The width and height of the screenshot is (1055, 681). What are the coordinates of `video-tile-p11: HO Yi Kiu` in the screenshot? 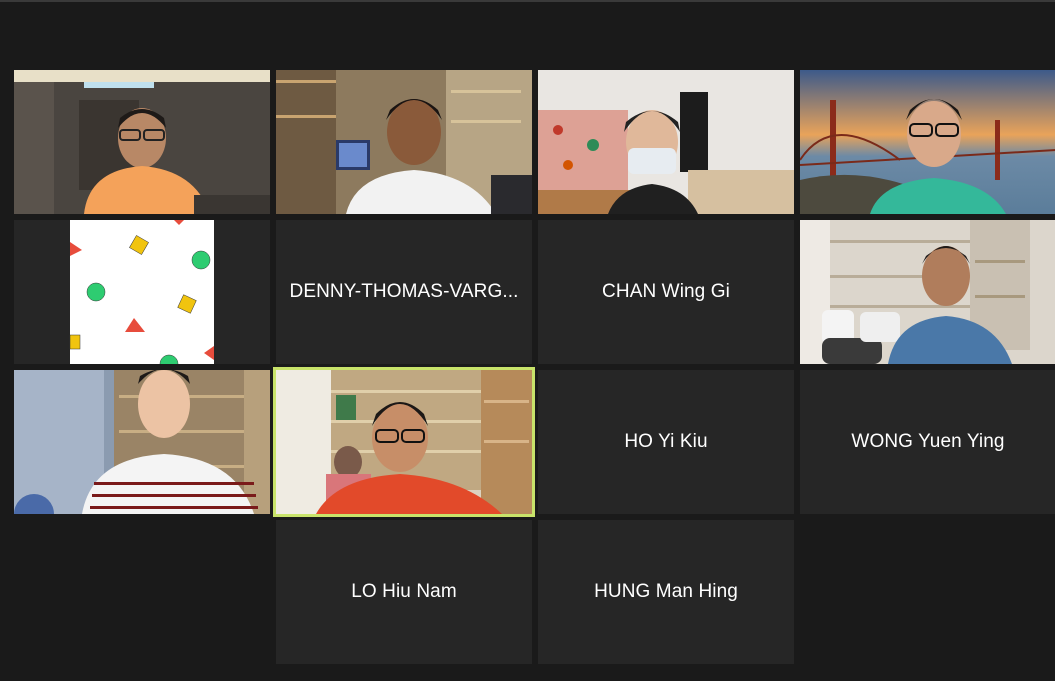 It's located at (666, 442).